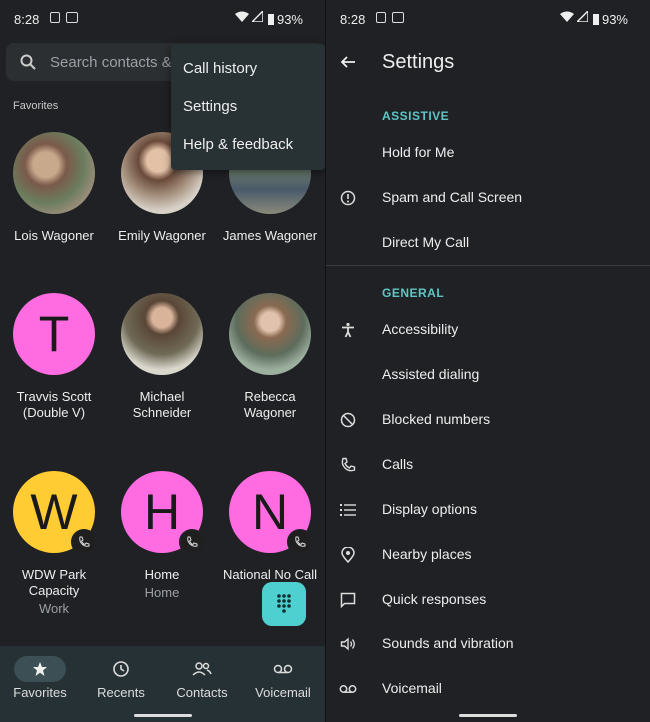  What do you see at coordinates (452, 197) in the screenshot?
I see `setting-label: Spam and Call Screen` at bounding box center [452, 197].